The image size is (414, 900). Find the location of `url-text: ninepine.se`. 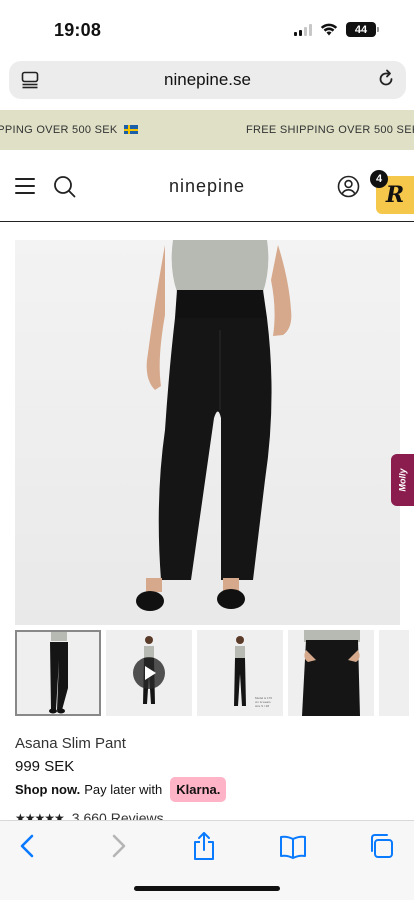

url-text: ninepine.se is located at coordinates (207, 79).